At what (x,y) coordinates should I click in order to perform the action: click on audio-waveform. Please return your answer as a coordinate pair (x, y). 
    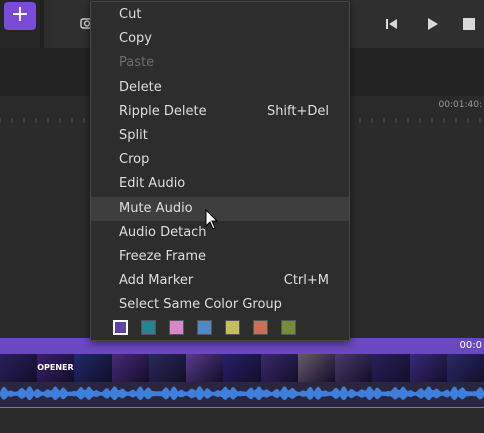
    Looking at the image, I should click on (242, 394).